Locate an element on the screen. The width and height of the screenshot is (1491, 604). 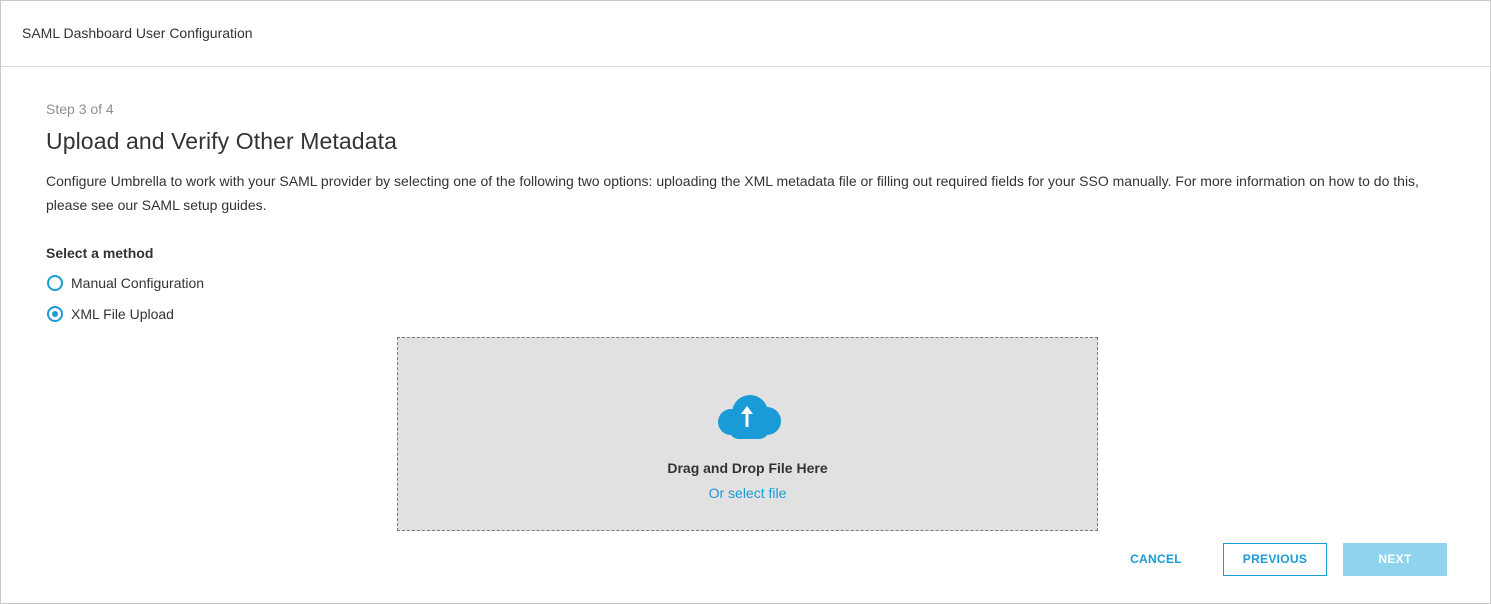
radio-manual-configuration: Manual Configuration is located at coordinates (125, 283).